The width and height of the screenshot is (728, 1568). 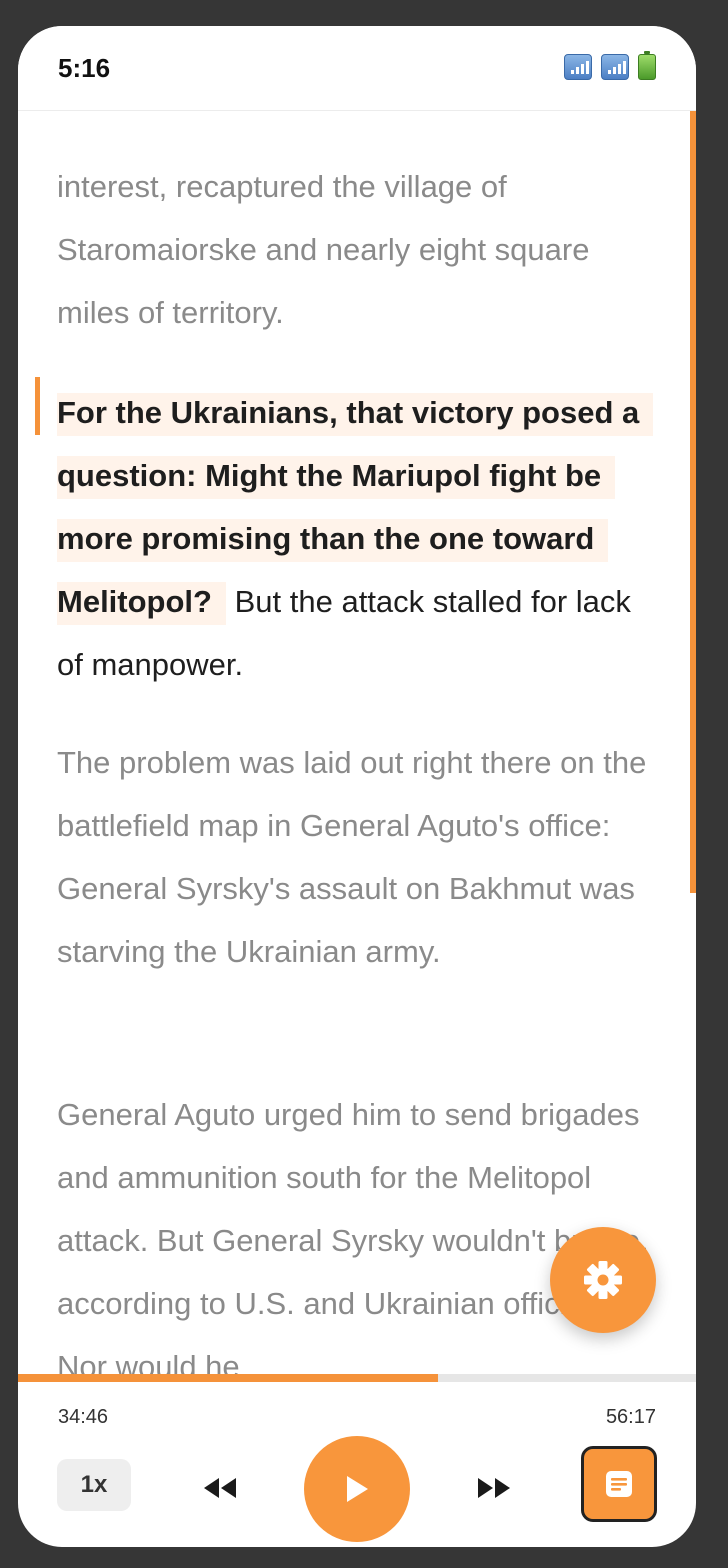 What do you see at coordinates (228, 1378) in the screenshot?
I see `playback-progress-fill` at bounding box center [228, 1378].